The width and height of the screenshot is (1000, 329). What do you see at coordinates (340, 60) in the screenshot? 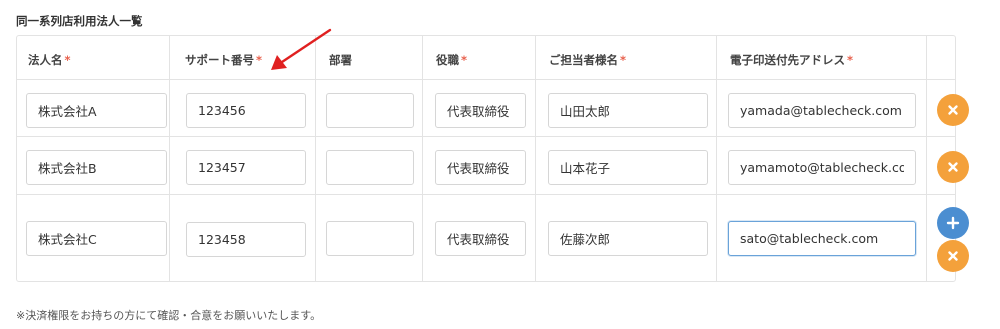
I see `header-department: 部署` at bounding box center [340, 60].